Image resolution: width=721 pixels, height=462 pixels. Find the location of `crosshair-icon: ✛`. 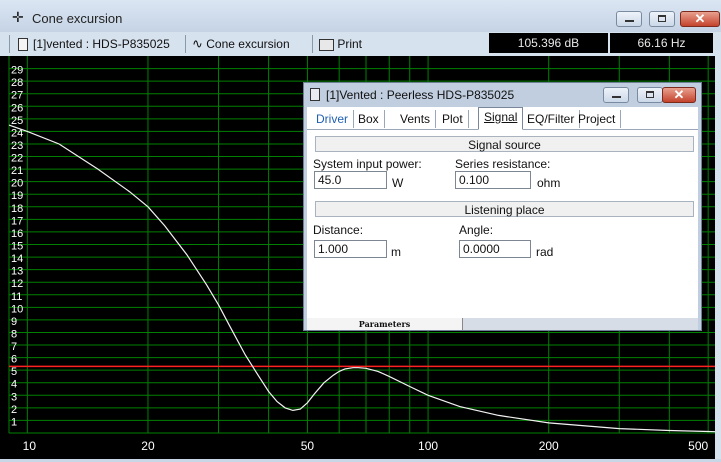

crosshair-icon: ✛ is located at coordinates (18, 17).